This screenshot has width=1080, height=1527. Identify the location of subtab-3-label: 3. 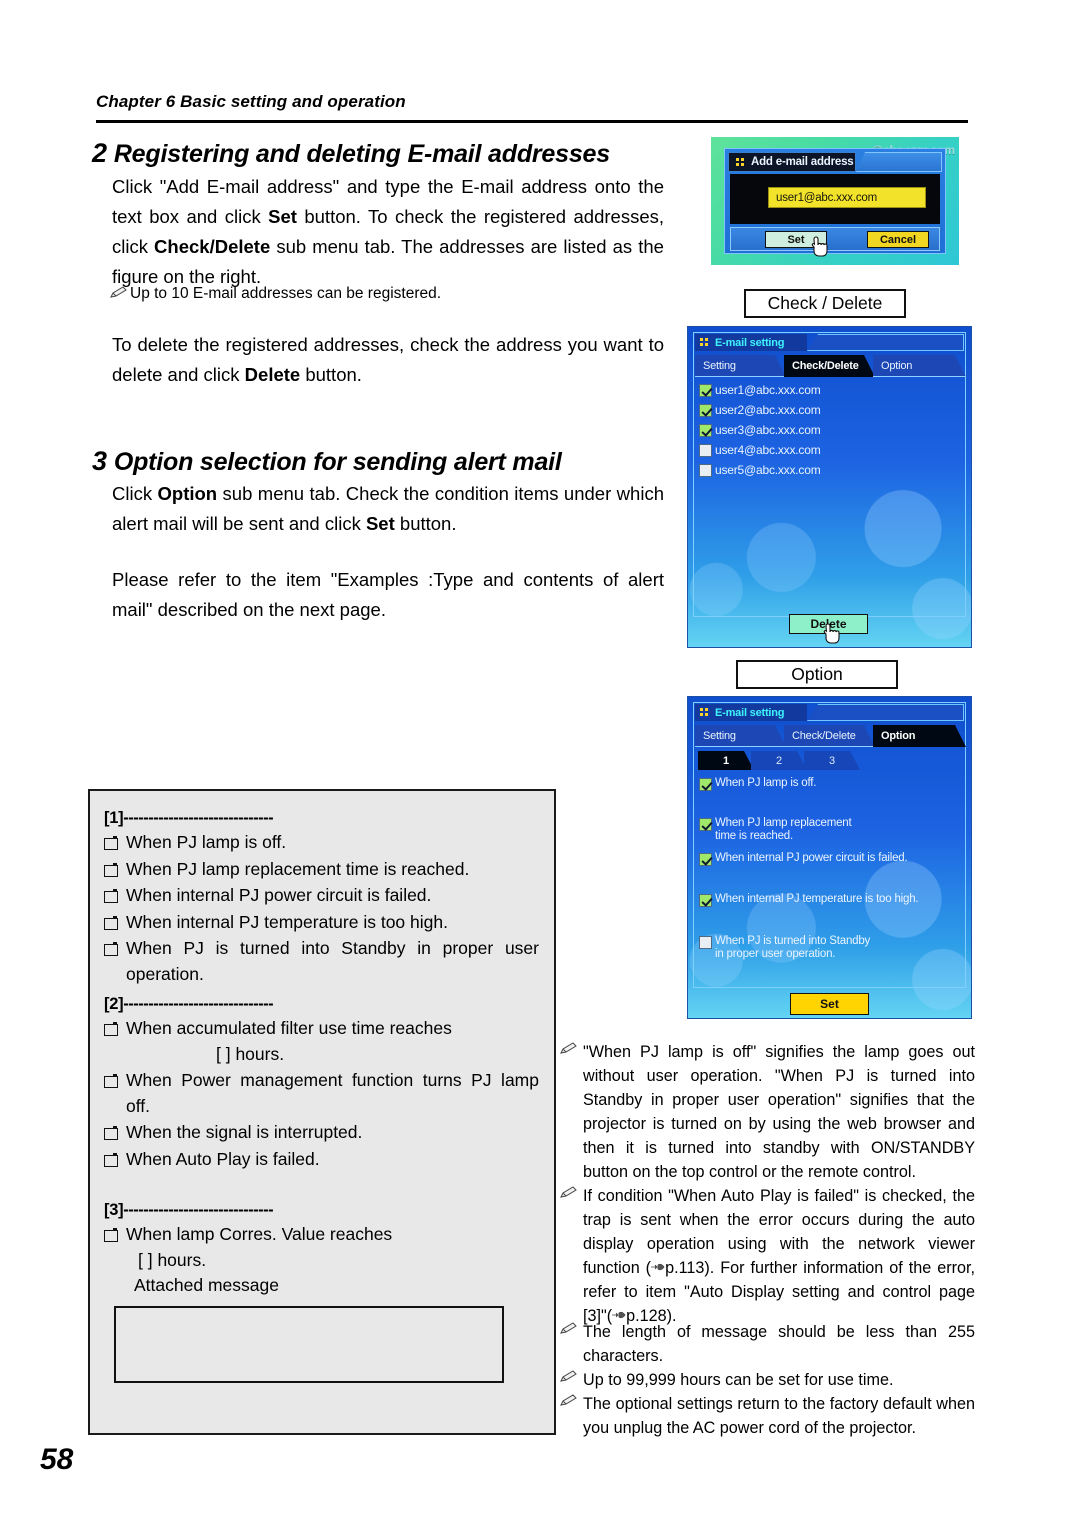
(832, 760).